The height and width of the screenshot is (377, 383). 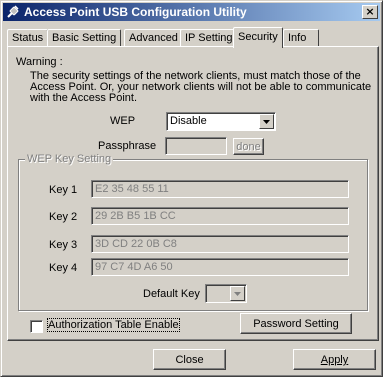 I want to click on close-button: Close, so click(x=189, y=359).